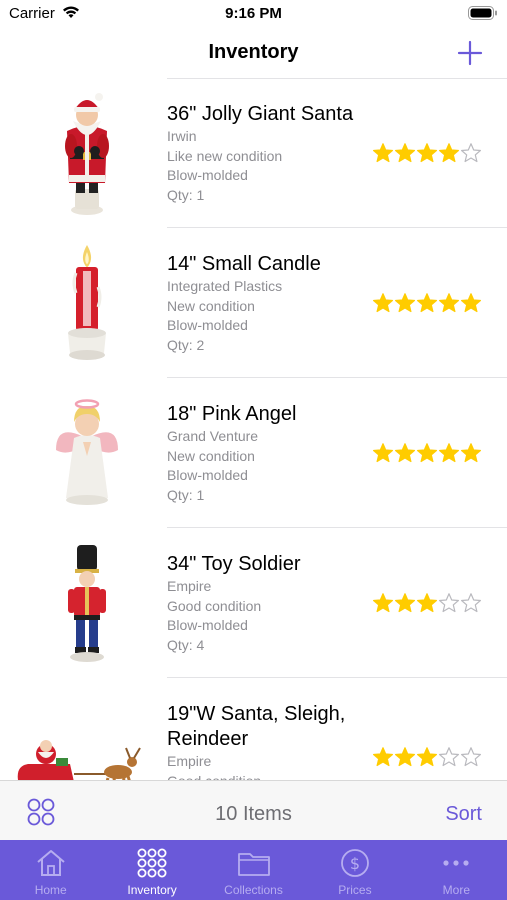 This screenshot has width=507, height=900. I want to click on item-count: 10 Items, so click(253, 814).